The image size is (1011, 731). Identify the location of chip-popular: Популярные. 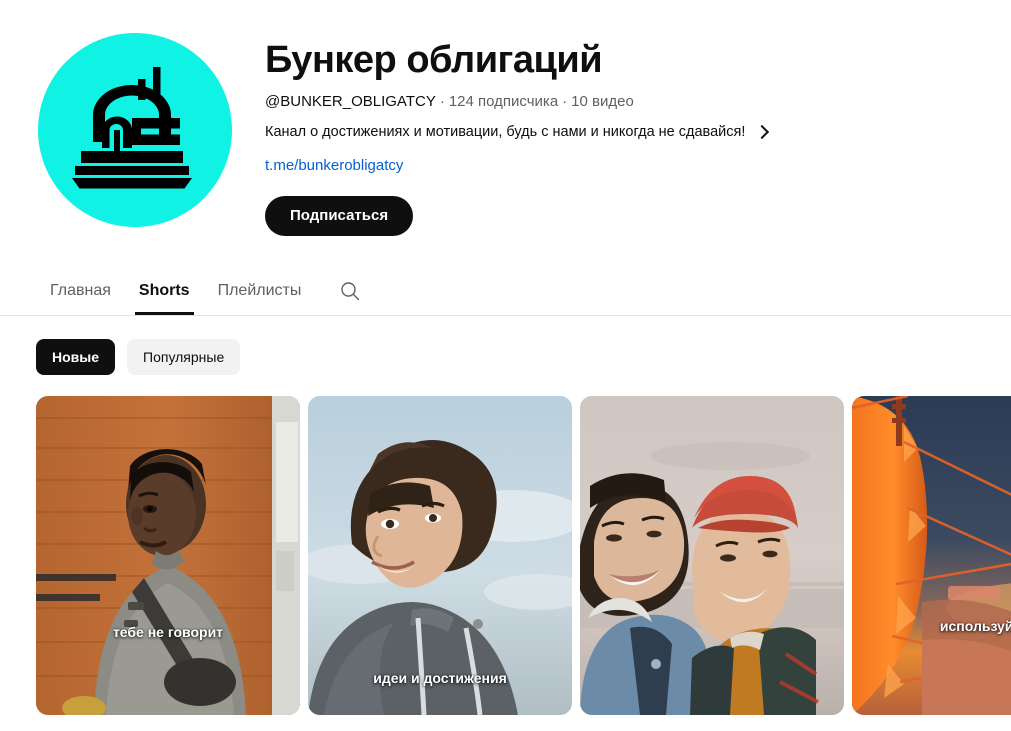
(184, 356).